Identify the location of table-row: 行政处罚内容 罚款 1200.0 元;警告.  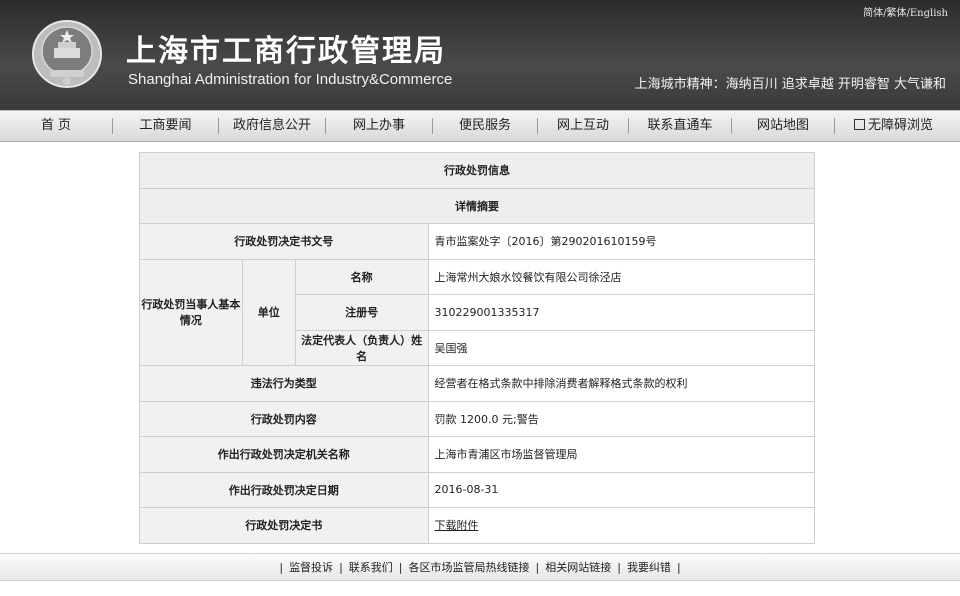
(477, 418).